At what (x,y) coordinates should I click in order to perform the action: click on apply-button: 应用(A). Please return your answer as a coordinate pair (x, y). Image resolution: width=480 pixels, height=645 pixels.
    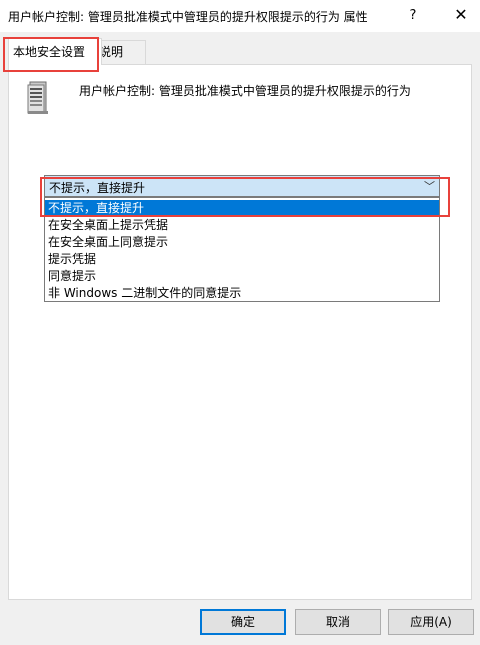
    Looking at the image, I should click on (431, 622).